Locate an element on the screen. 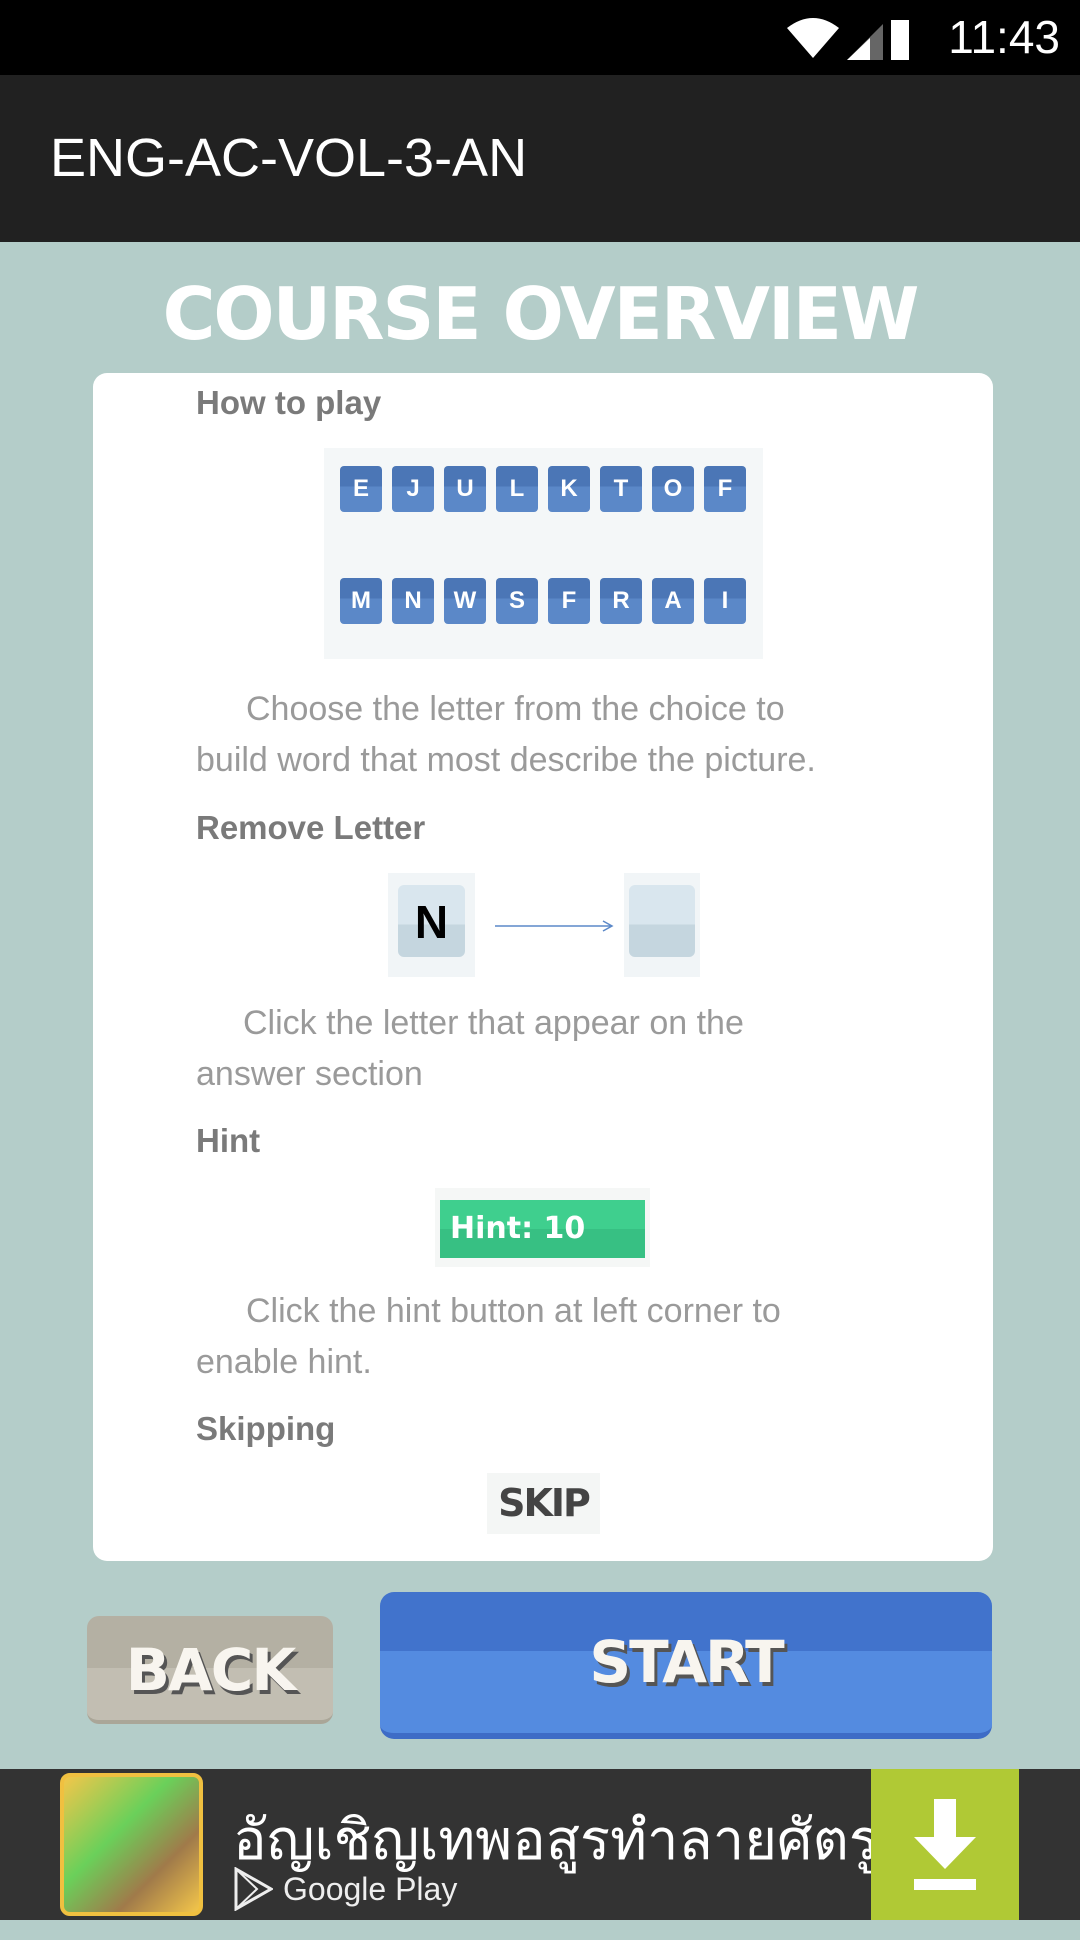 The height and width of the screenshot is (1940, 1080). text-line: answer section is located at coordinates (309, 1074).